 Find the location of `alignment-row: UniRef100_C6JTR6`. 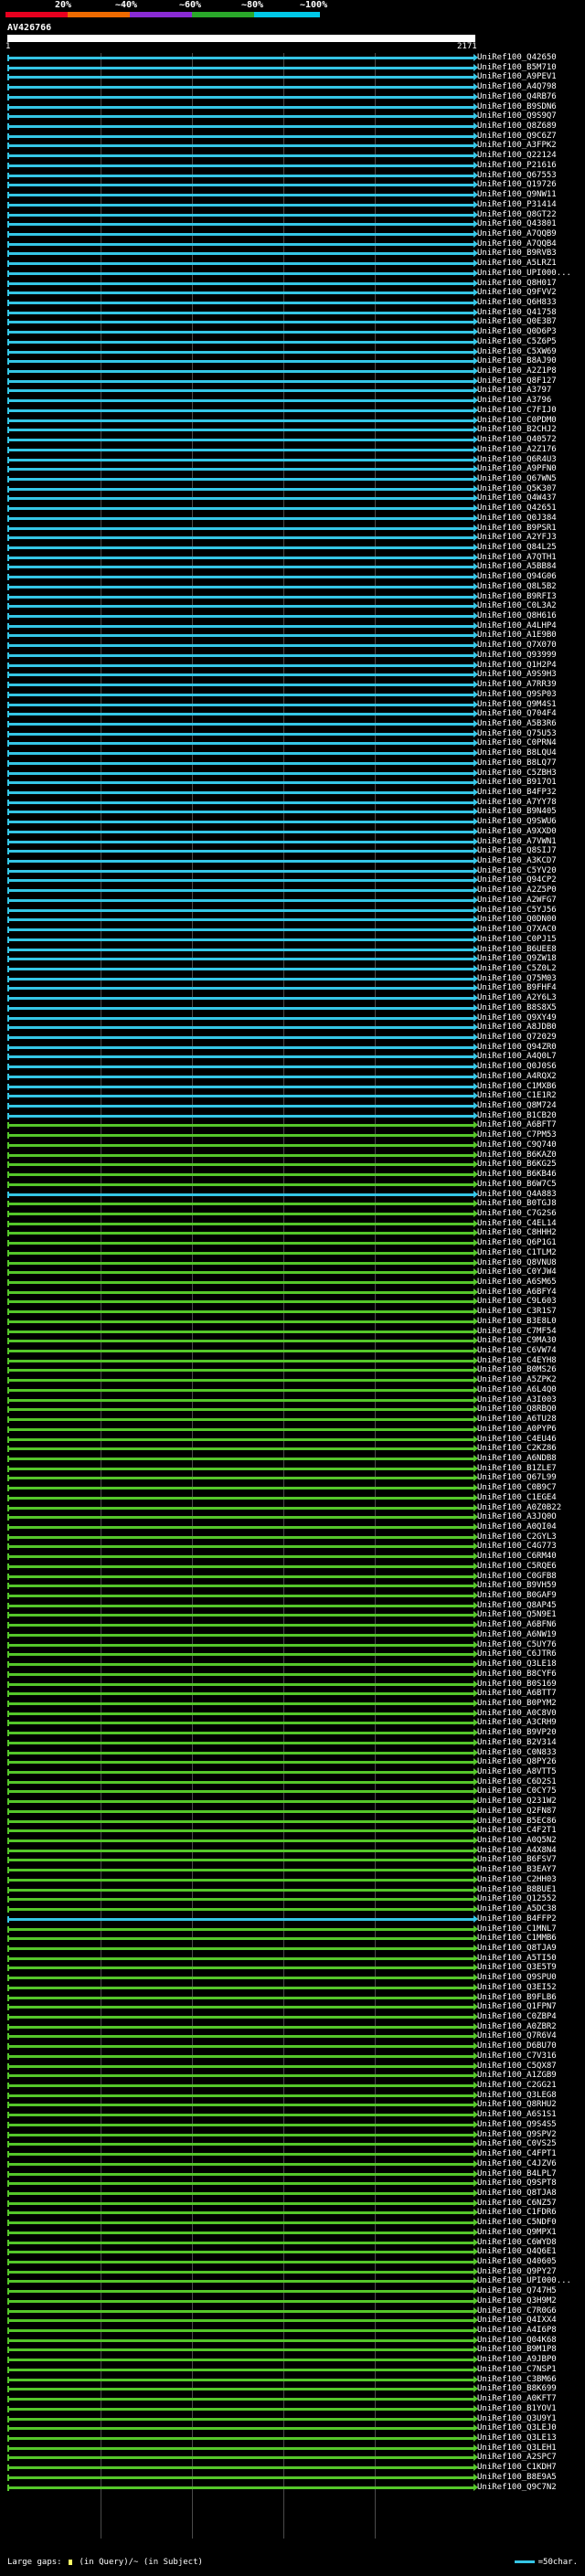

alignment-row: UniRef100_C6JTR6 is located at coordinates (293, 1654).